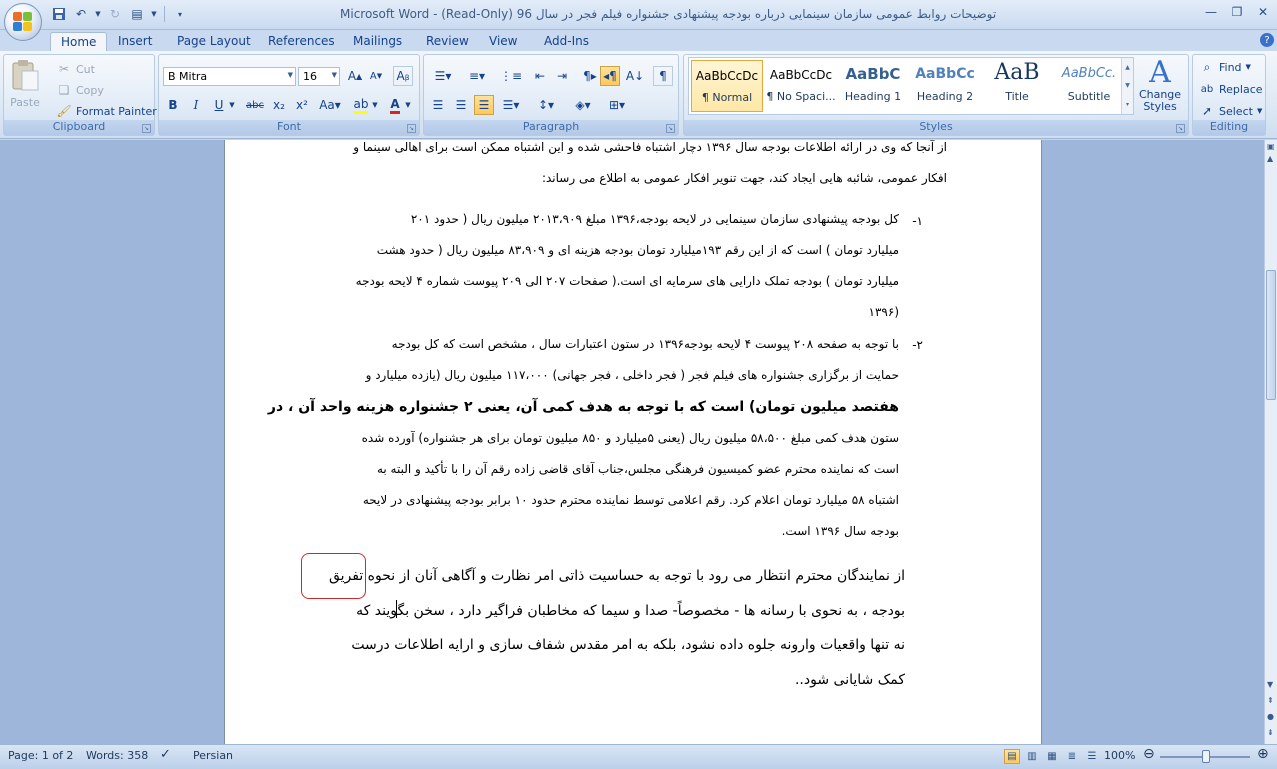 Image resolution: width=1277 pixels, height=769 pixels. What do you see at coordinates (137, 14) in the screenshot?
I see `print-preview-icon: ▤` at bounding box center [137, 14].